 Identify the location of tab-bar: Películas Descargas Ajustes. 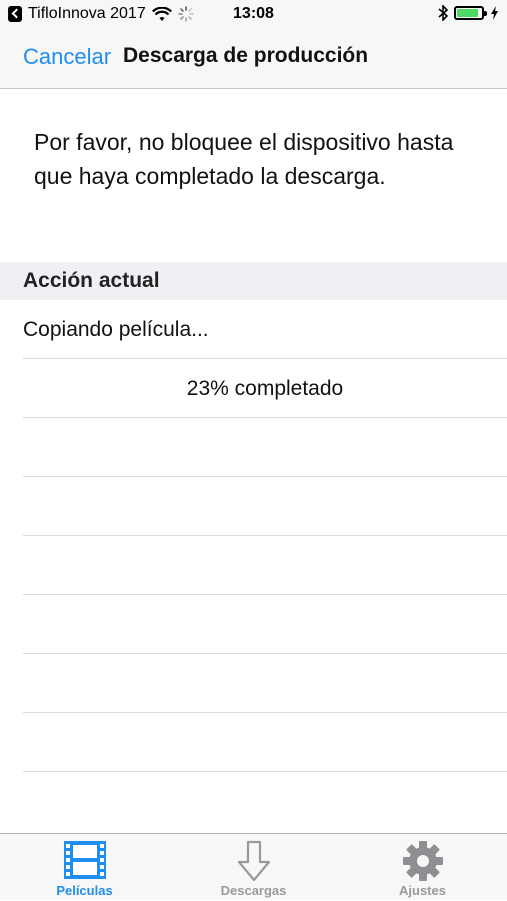
(253, 866).